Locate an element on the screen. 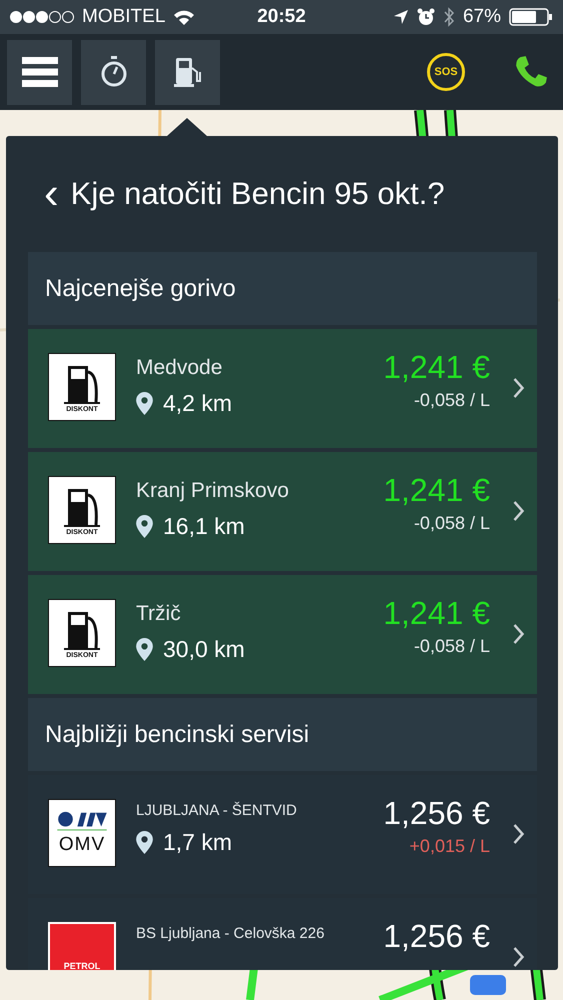  stopwatch-icon is located at coordinates (114, 72).